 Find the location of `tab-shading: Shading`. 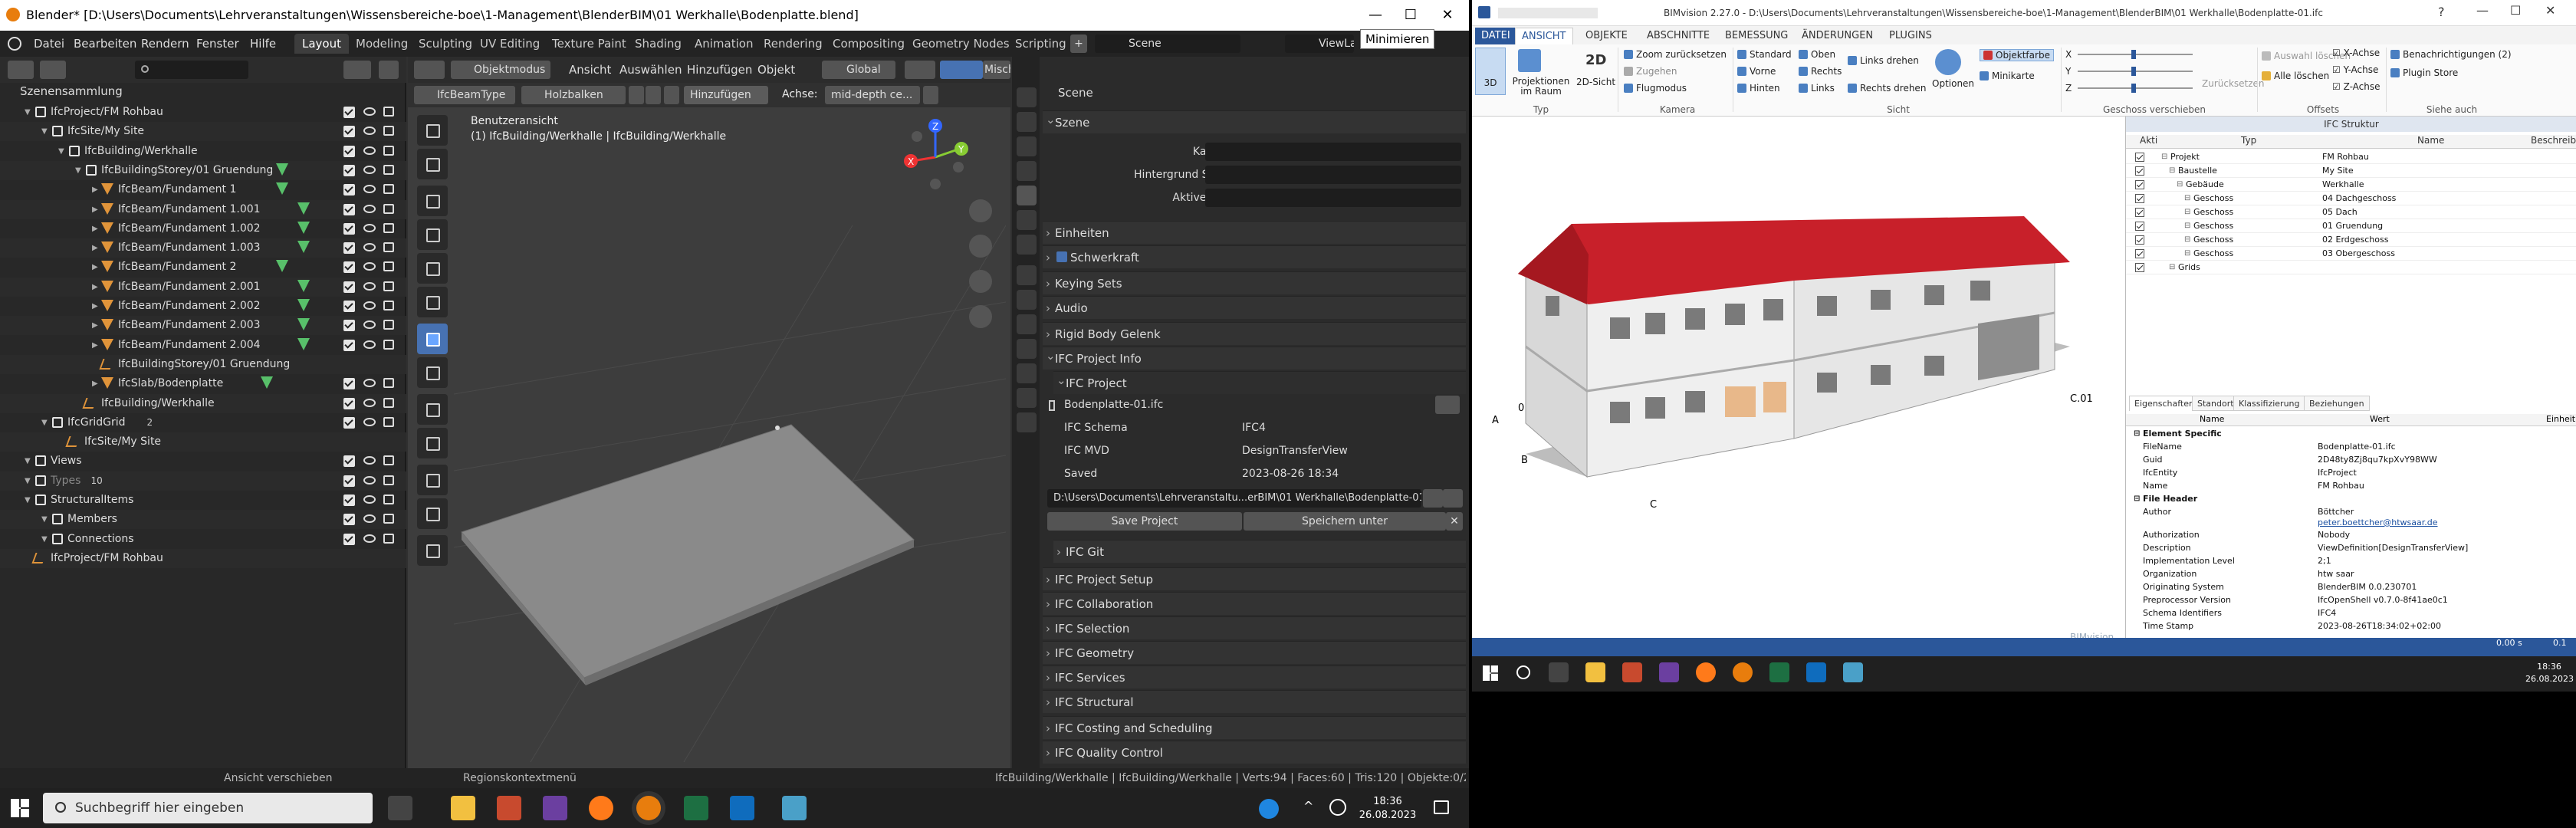

tab-shading: Shading is located at coordinates (658, 44).